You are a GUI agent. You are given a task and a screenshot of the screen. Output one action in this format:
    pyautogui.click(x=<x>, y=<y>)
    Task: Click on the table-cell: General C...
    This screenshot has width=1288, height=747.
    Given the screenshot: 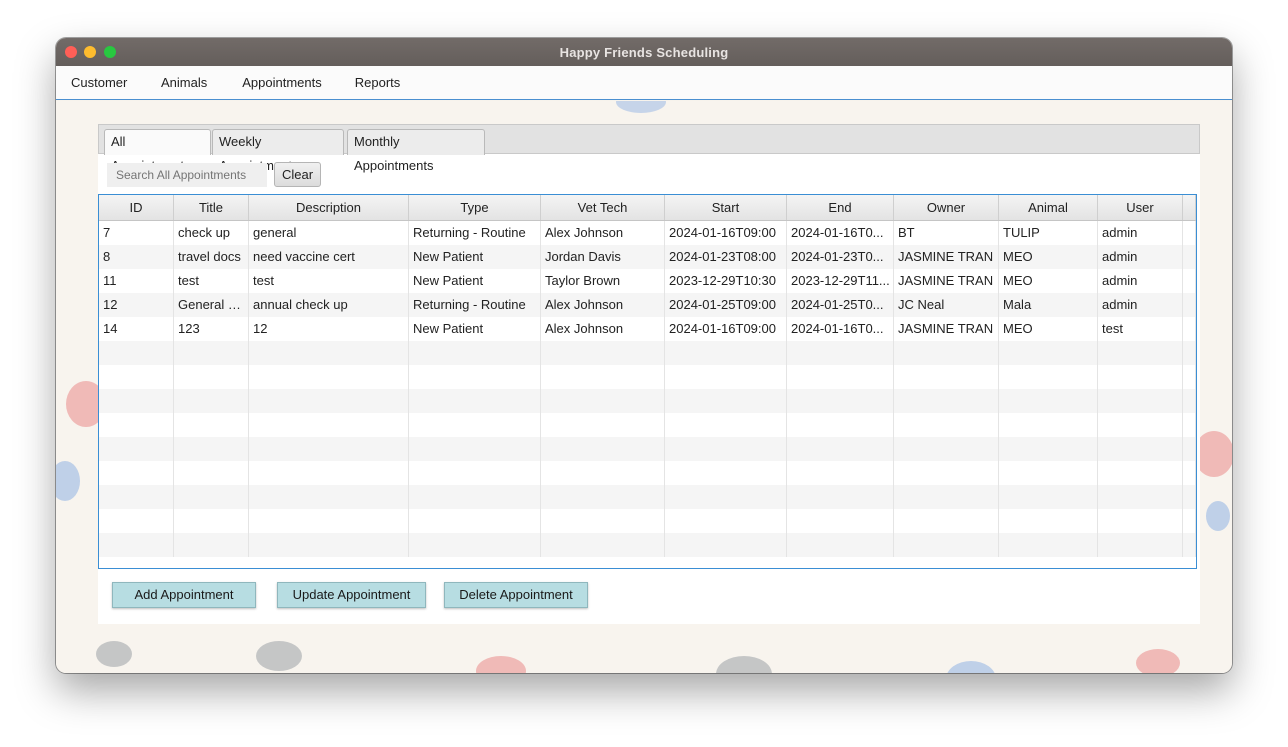 What is the action you would take?
    pyautogui.click(x=211, y=305)
    